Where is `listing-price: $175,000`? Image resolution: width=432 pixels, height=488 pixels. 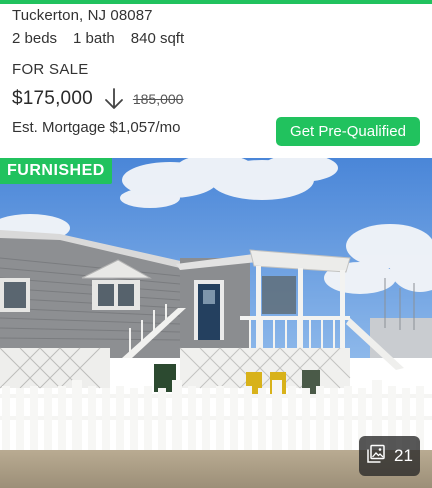
listing-price: $175,000 is located at coordinates (52, 98).